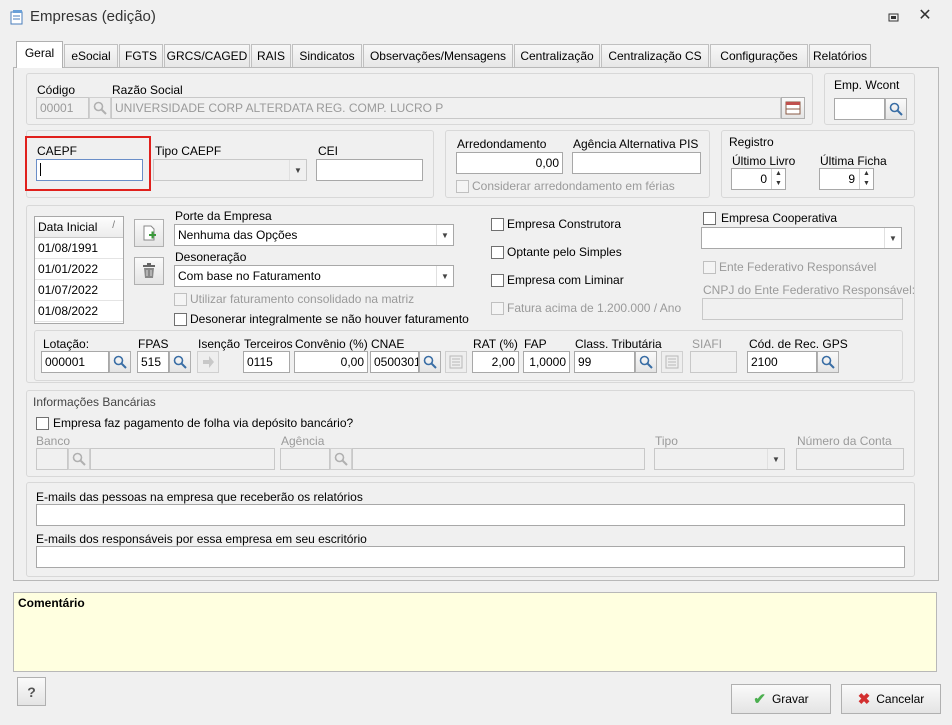  Describe the element at coordinates (840, 55) in the screenshot. I see `tab-relat-rios: Relatórios` at that location.